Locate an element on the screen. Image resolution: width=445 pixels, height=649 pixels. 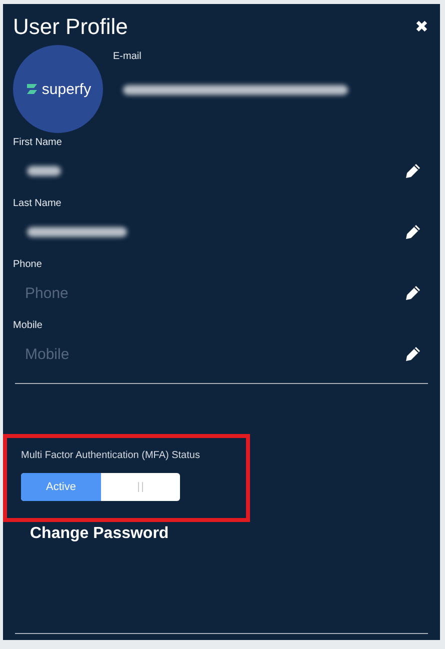
field-label: First Name is located at coordinates (38, 142).